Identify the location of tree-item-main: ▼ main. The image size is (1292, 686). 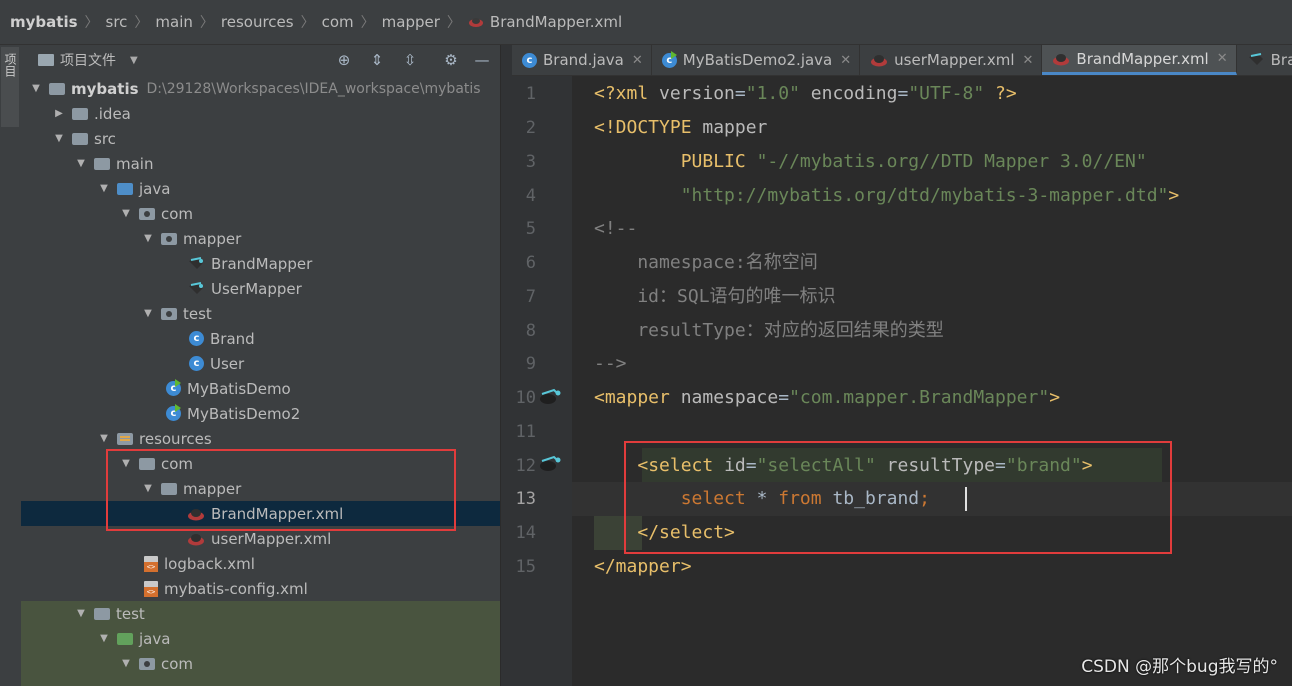
(260, 163).